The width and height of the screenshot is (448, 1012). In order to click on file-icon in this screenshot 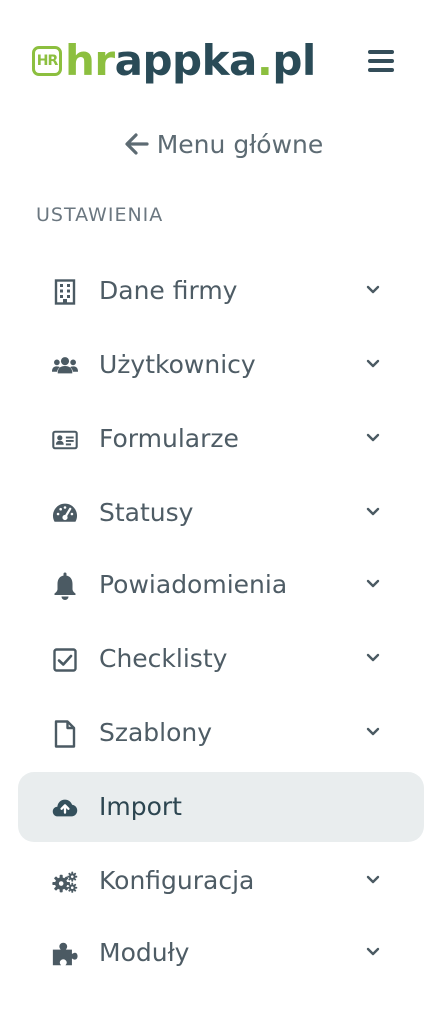, I will do `click(65, 734)`.